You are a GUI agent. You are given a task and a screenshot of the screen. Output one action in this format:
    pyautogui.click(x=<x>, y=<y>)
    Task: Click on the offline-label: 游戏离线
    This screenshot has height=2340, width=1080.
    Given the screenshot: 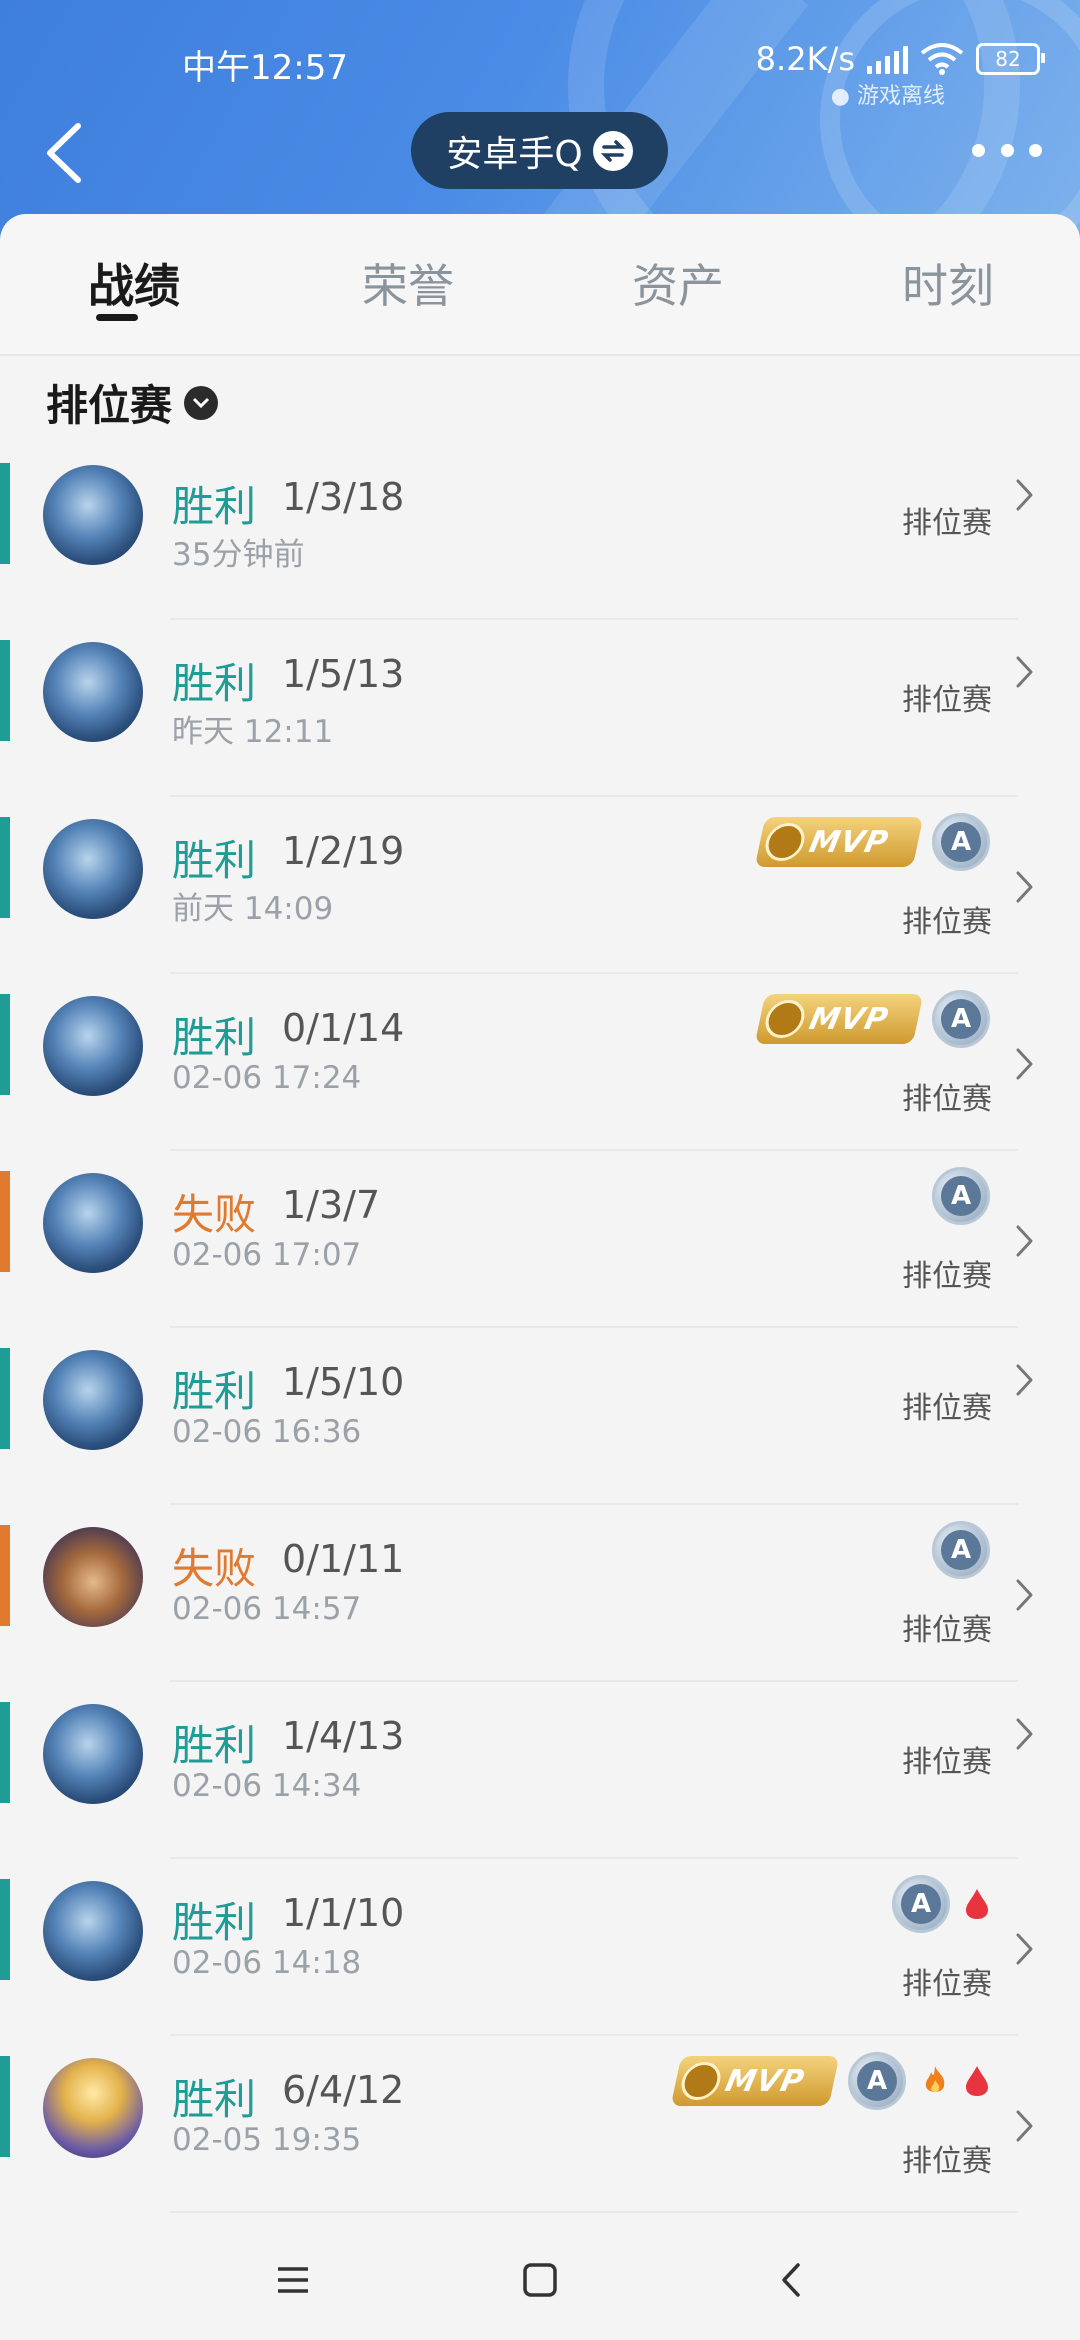 What is the action you would take?
    pyautogui.click(x=900, y=96)
    